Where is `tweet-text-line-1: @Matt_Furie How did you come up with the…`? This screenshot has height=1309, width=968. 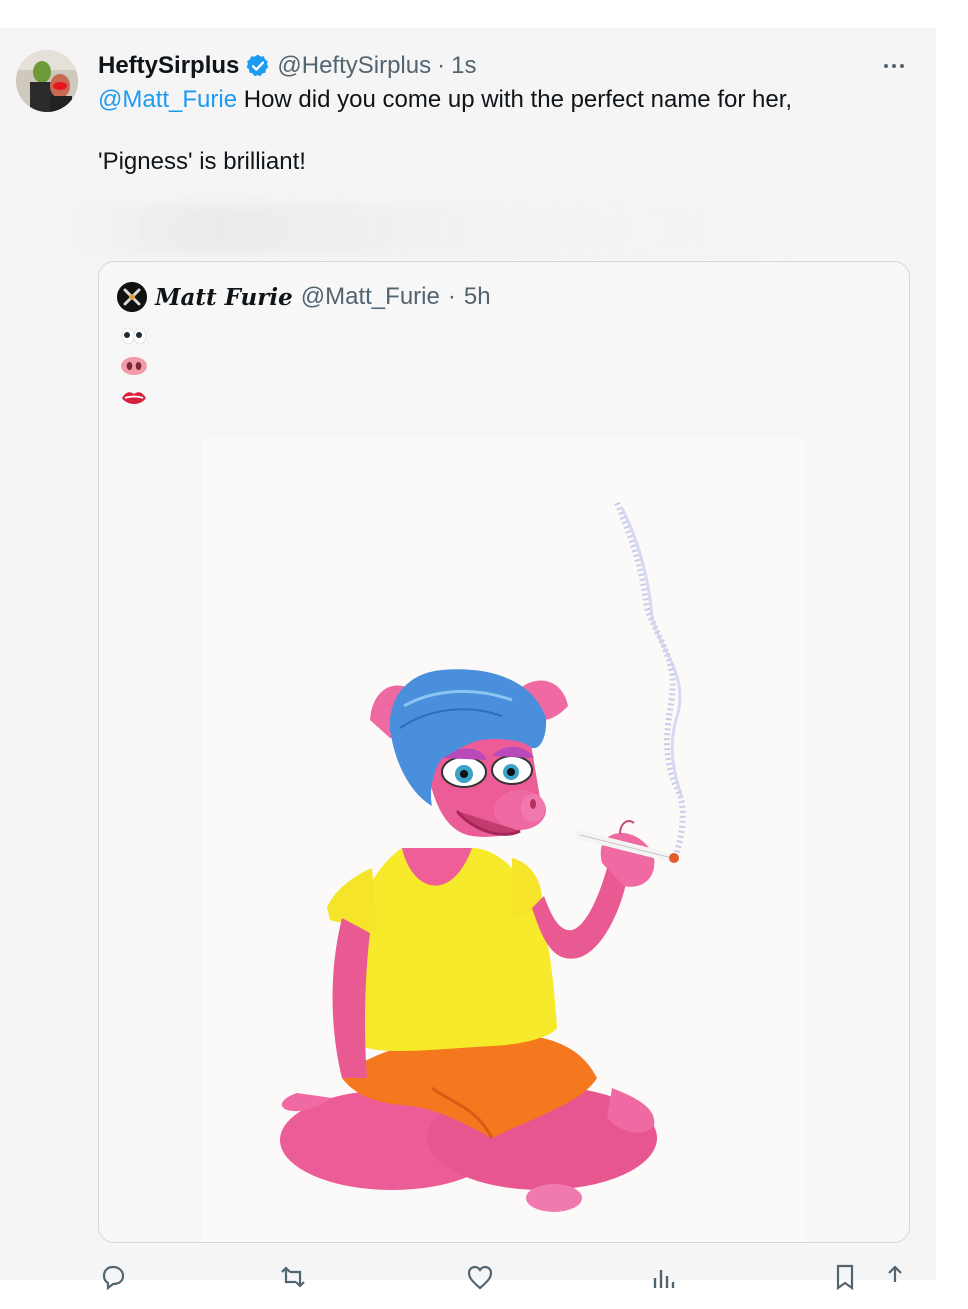 tweet-text-line-1: @Matt_Furie How did you come up with the… is located at coordinates (445, 100).